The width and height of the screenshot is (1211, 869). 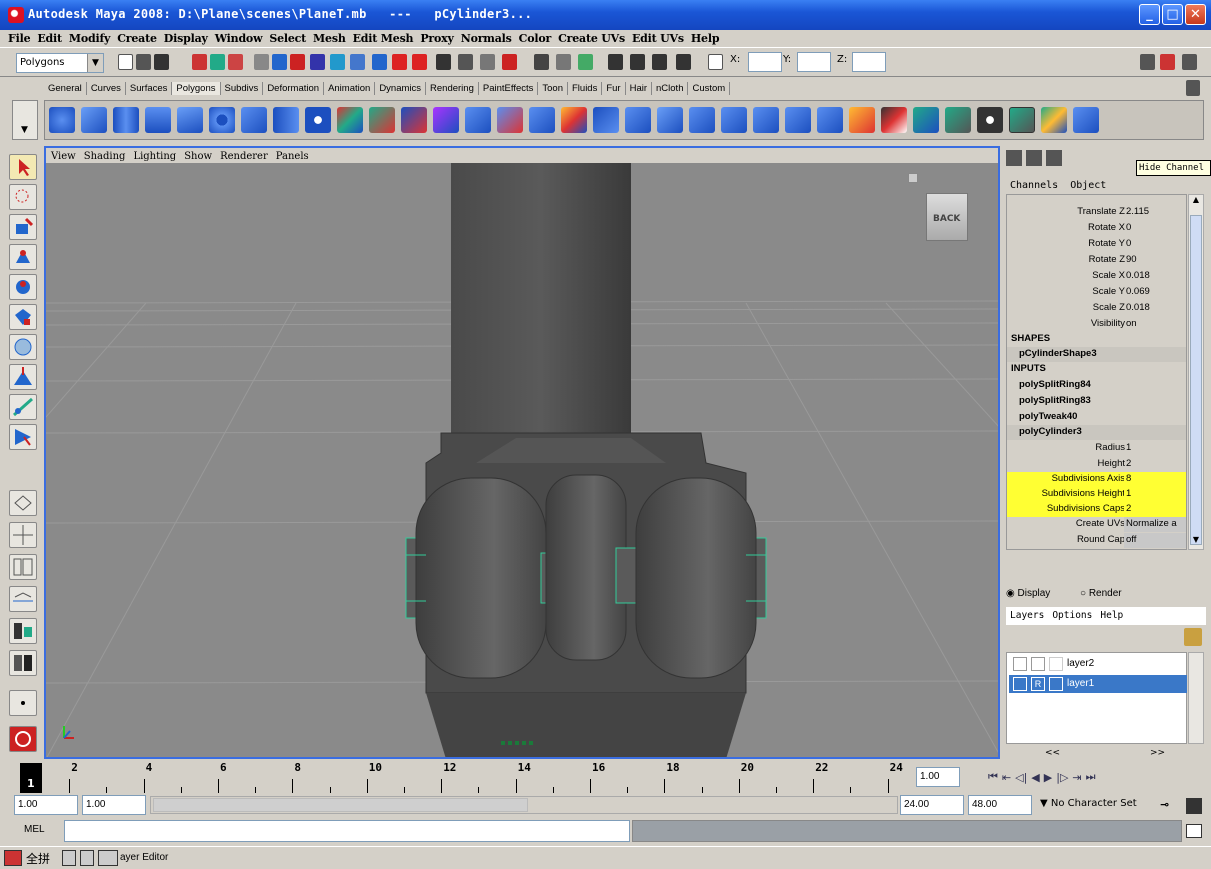 What do you see at coordinates (1034, 185) in the screenshot?
I see `channels-menu: Channels` at bounding box center [1034, 185].